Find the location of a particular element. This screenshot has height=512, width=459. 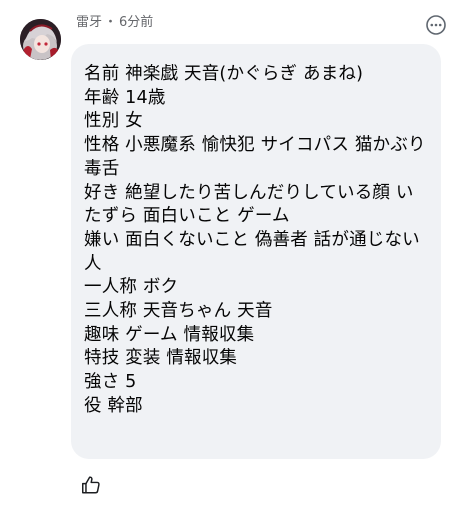

comment-line: 年齢 14歳 is located at coordinates (125, 97).